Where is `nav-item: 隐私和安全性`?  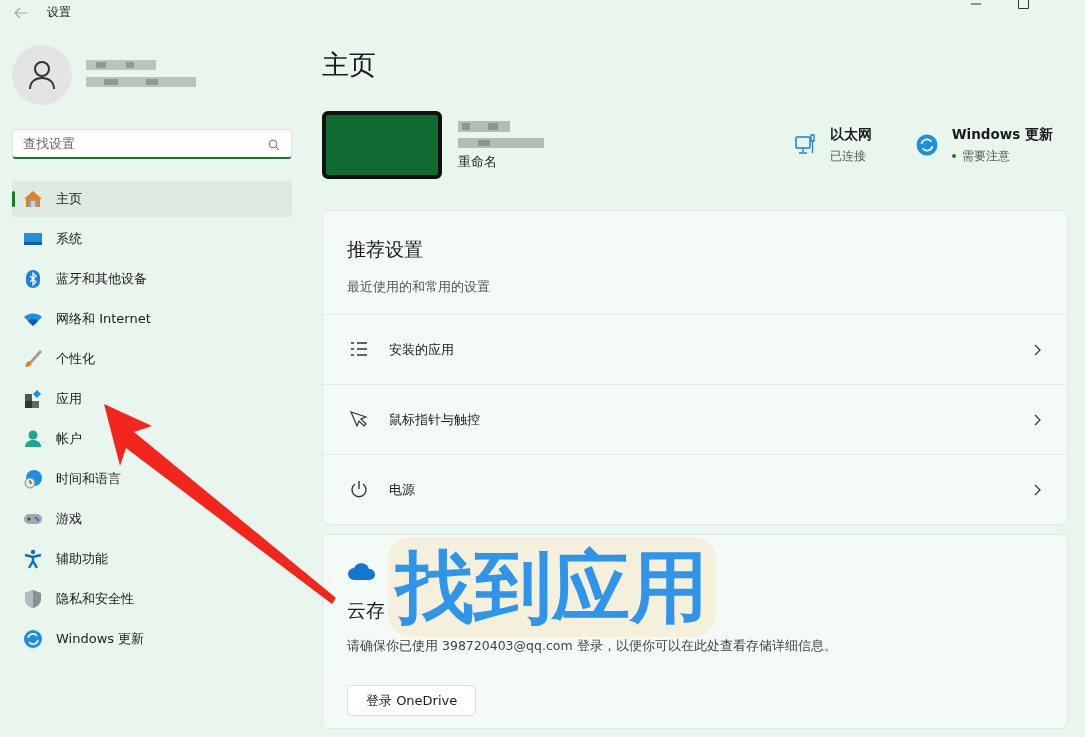 nav-item: 隐私和安全性 is located at coordinates (152, 599).